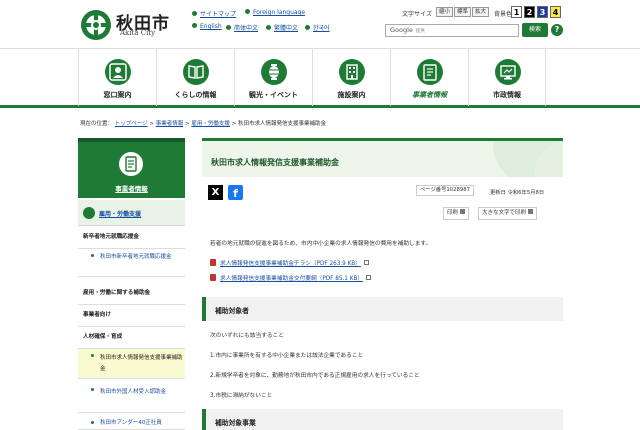 This screenshot has height=430, width=640. I want to click on sidebar-sub-under40: 秋田市アンダー40正社員, so click(131, 423).